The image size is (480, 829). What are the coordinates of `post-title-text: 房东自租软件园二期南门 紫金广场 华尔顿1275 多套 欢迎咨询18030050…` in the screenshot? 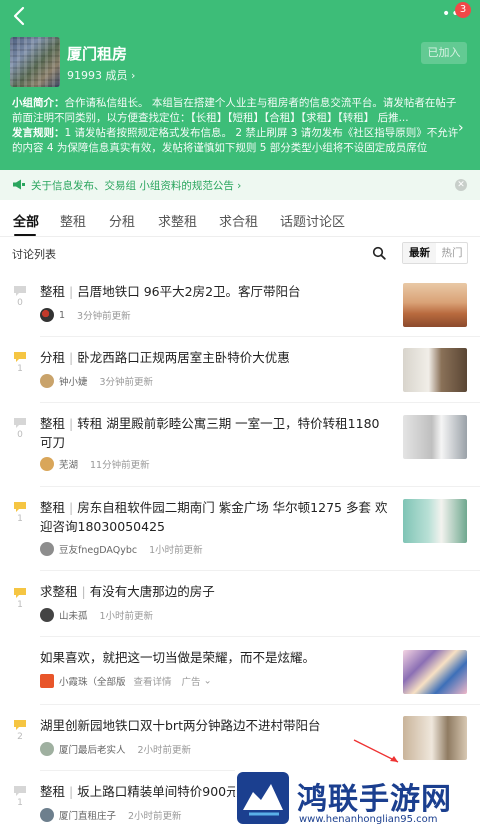 It's located at (214, 517).